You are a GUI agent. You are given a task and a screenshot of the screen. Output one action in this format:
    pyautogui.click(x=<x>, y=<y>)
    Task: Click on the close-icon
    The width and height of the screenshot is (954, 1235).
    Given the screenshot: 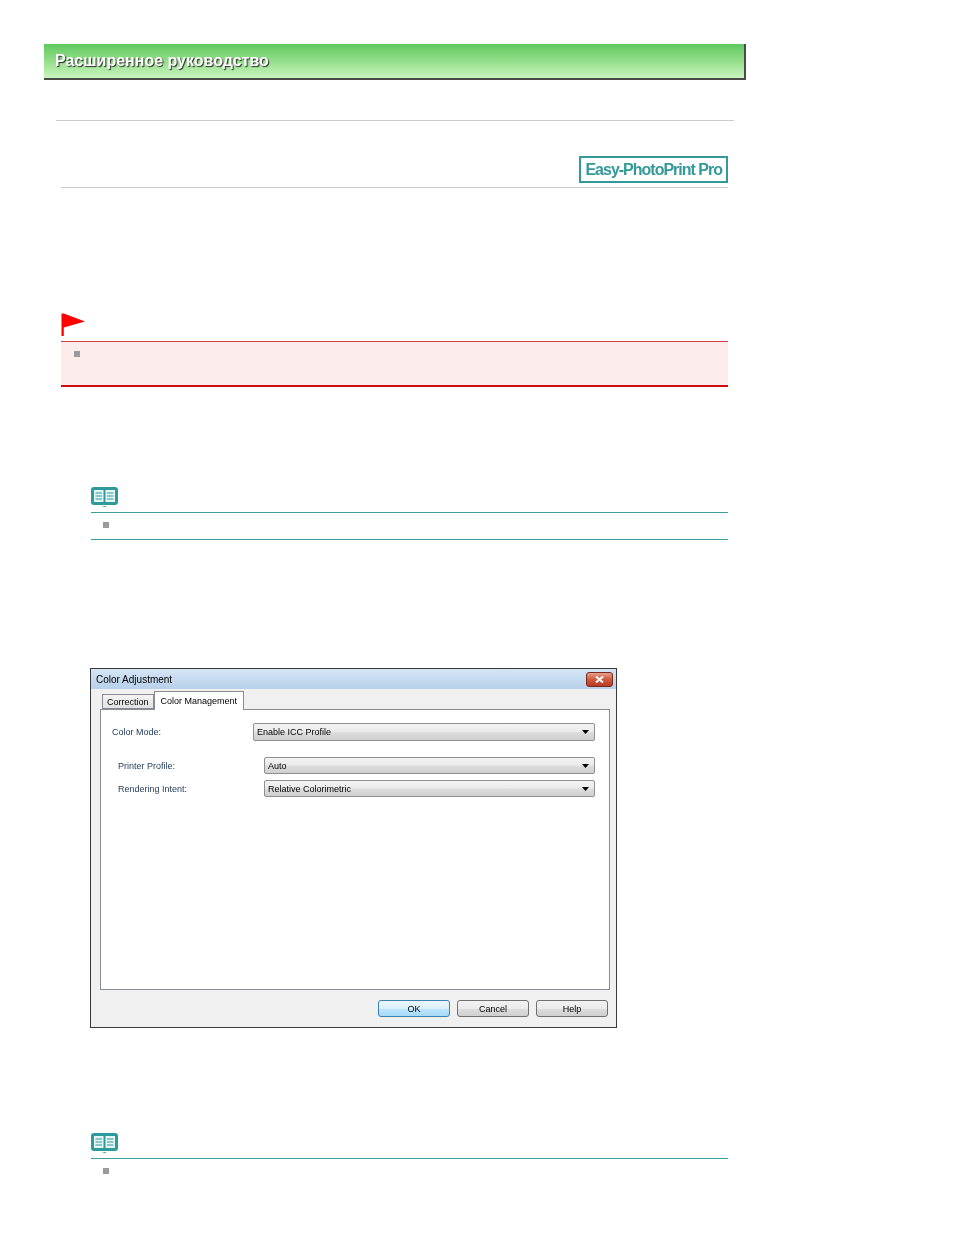 What is the action you would take?
    pyautogui.click(x=599, y=679)
    